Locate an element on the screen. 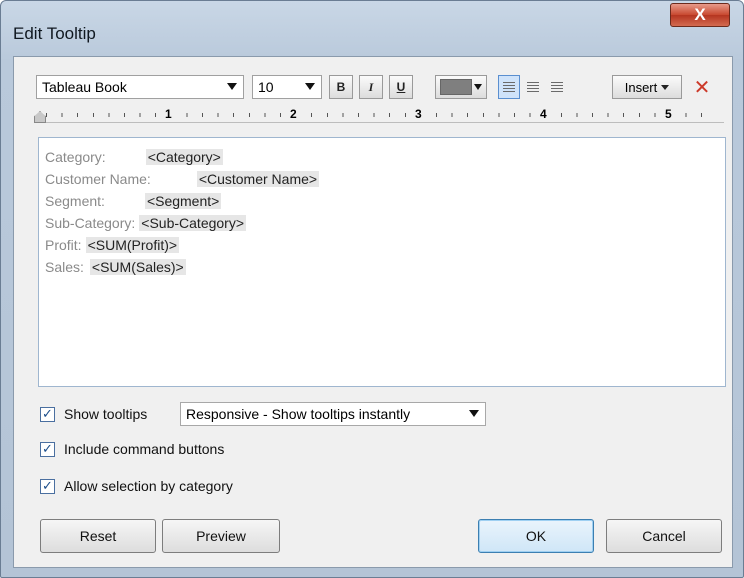  font-size-value: 10 is located at coordinates (266, 87).